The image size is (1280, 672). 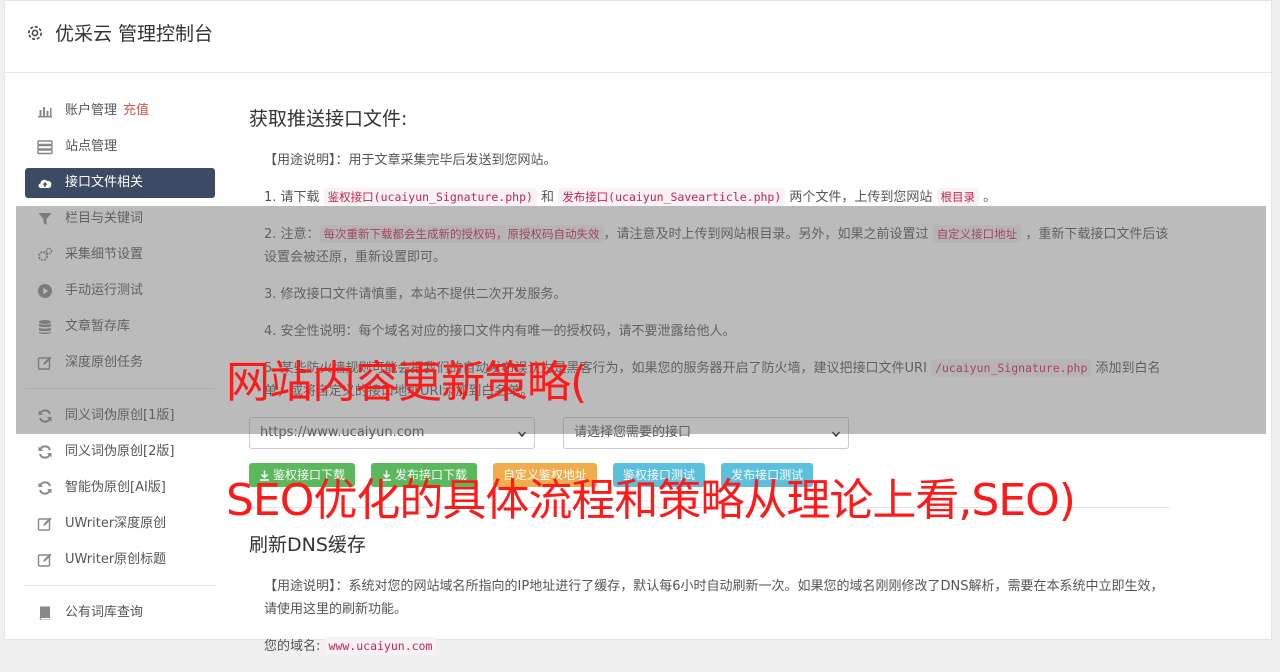 What do you see at coordinates (430, 197) in the screenshot?
I see `sign-api-file: 鉴权接口(ucaiyun_Signature.php)` at bounding box center [430, 197].